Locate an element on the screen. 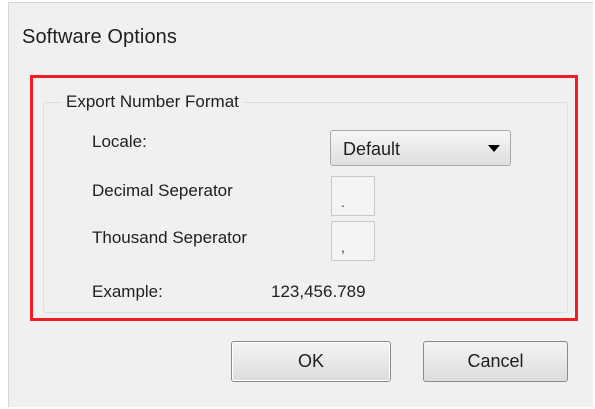 This screenshot has height=409, width=595. locale-label: Locale: is located at coordinates (119, 141).